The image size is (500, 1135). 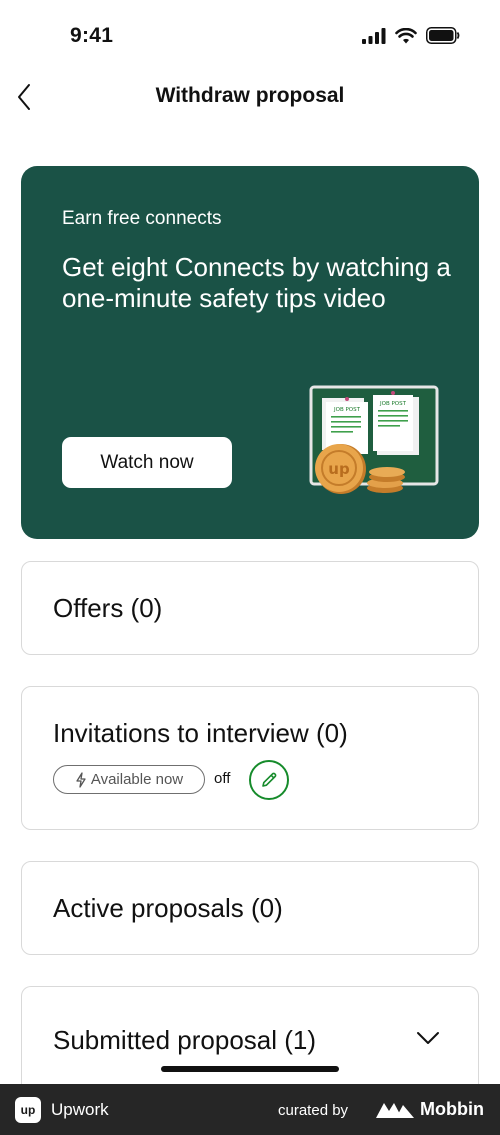 I want to click on job-board-illustration: JOB POST JOB POST up, so click(x=374, y=439).